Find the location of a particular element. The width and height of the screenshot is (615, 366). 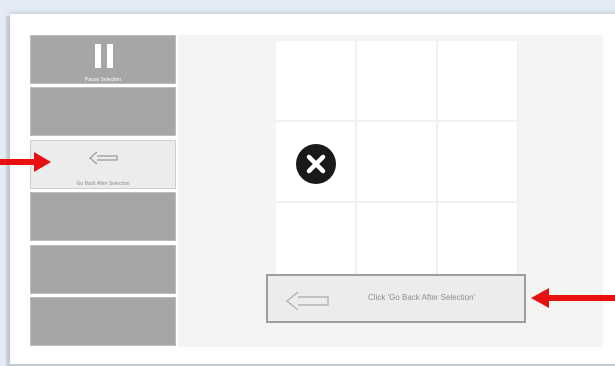

hint-label: Click 'Go Back After Selection' is located at coordinates (422, 297).